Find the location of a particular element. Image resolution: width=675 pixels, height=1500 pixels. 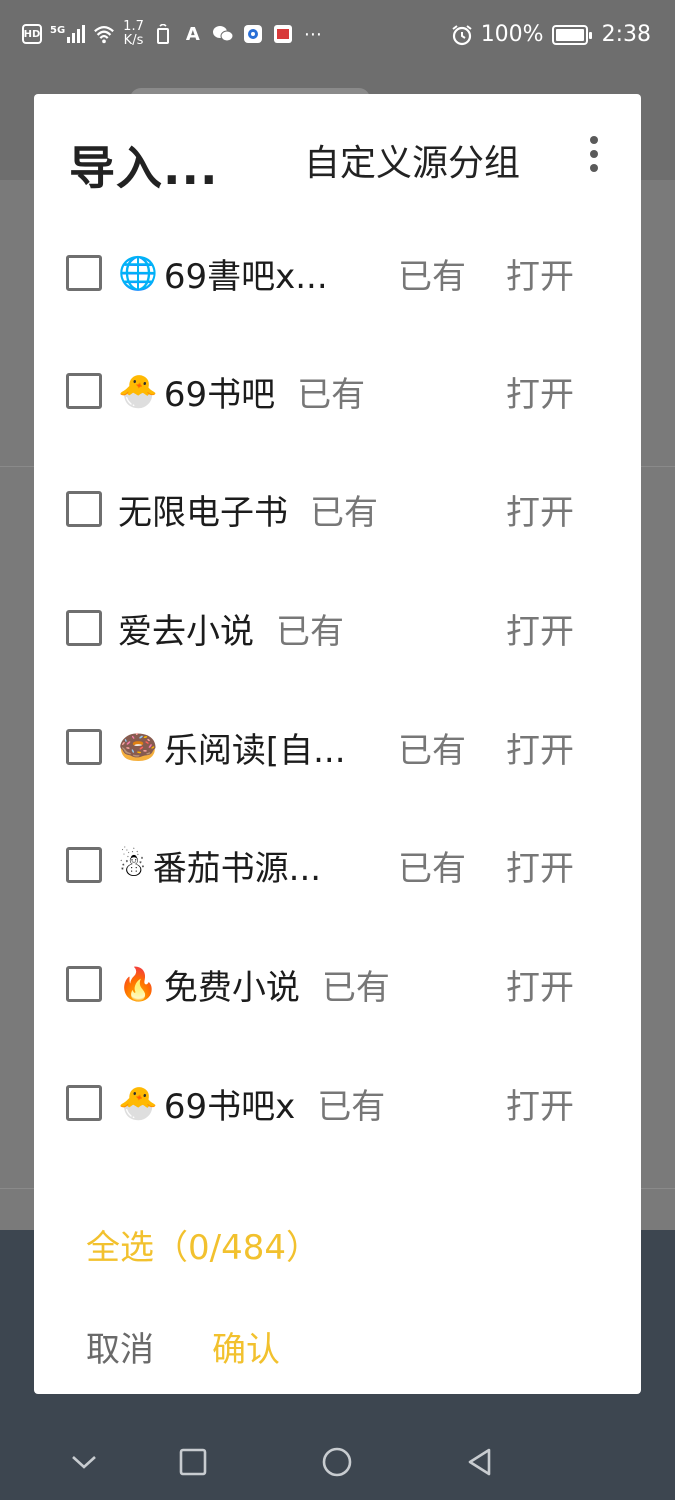

list-item: 无限电子书 已有 打开 is located at coordinates (337, 509).